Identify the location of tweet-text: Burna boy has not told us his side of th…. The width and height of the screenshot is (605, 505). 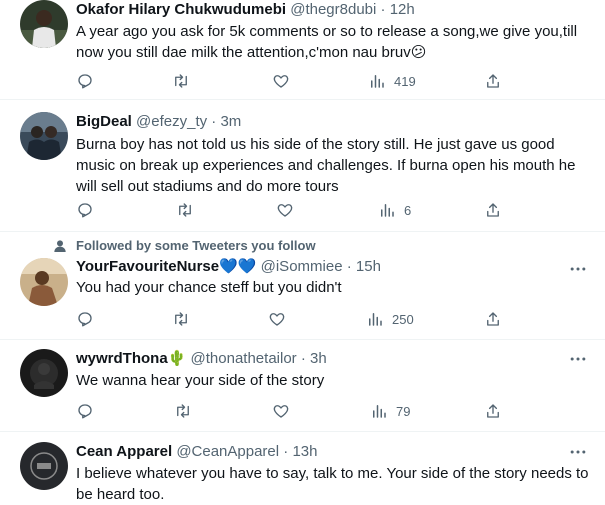
(326, 165).